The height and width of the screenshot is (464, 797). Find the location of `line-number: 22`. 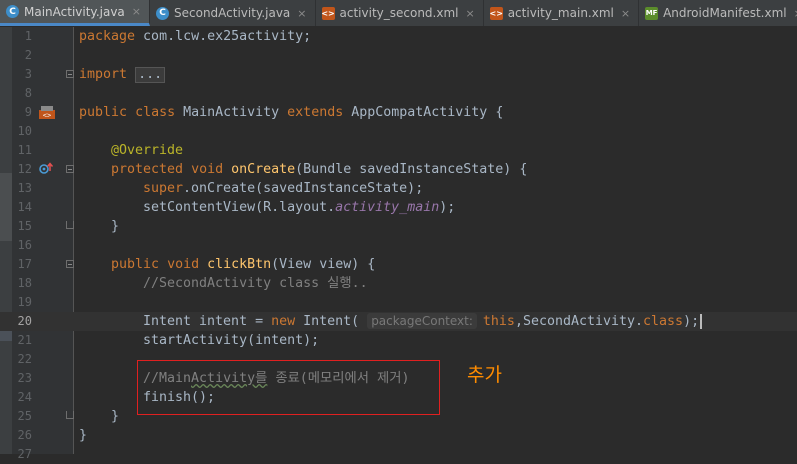

line-number: 22 is located at coordinates (24, 359).